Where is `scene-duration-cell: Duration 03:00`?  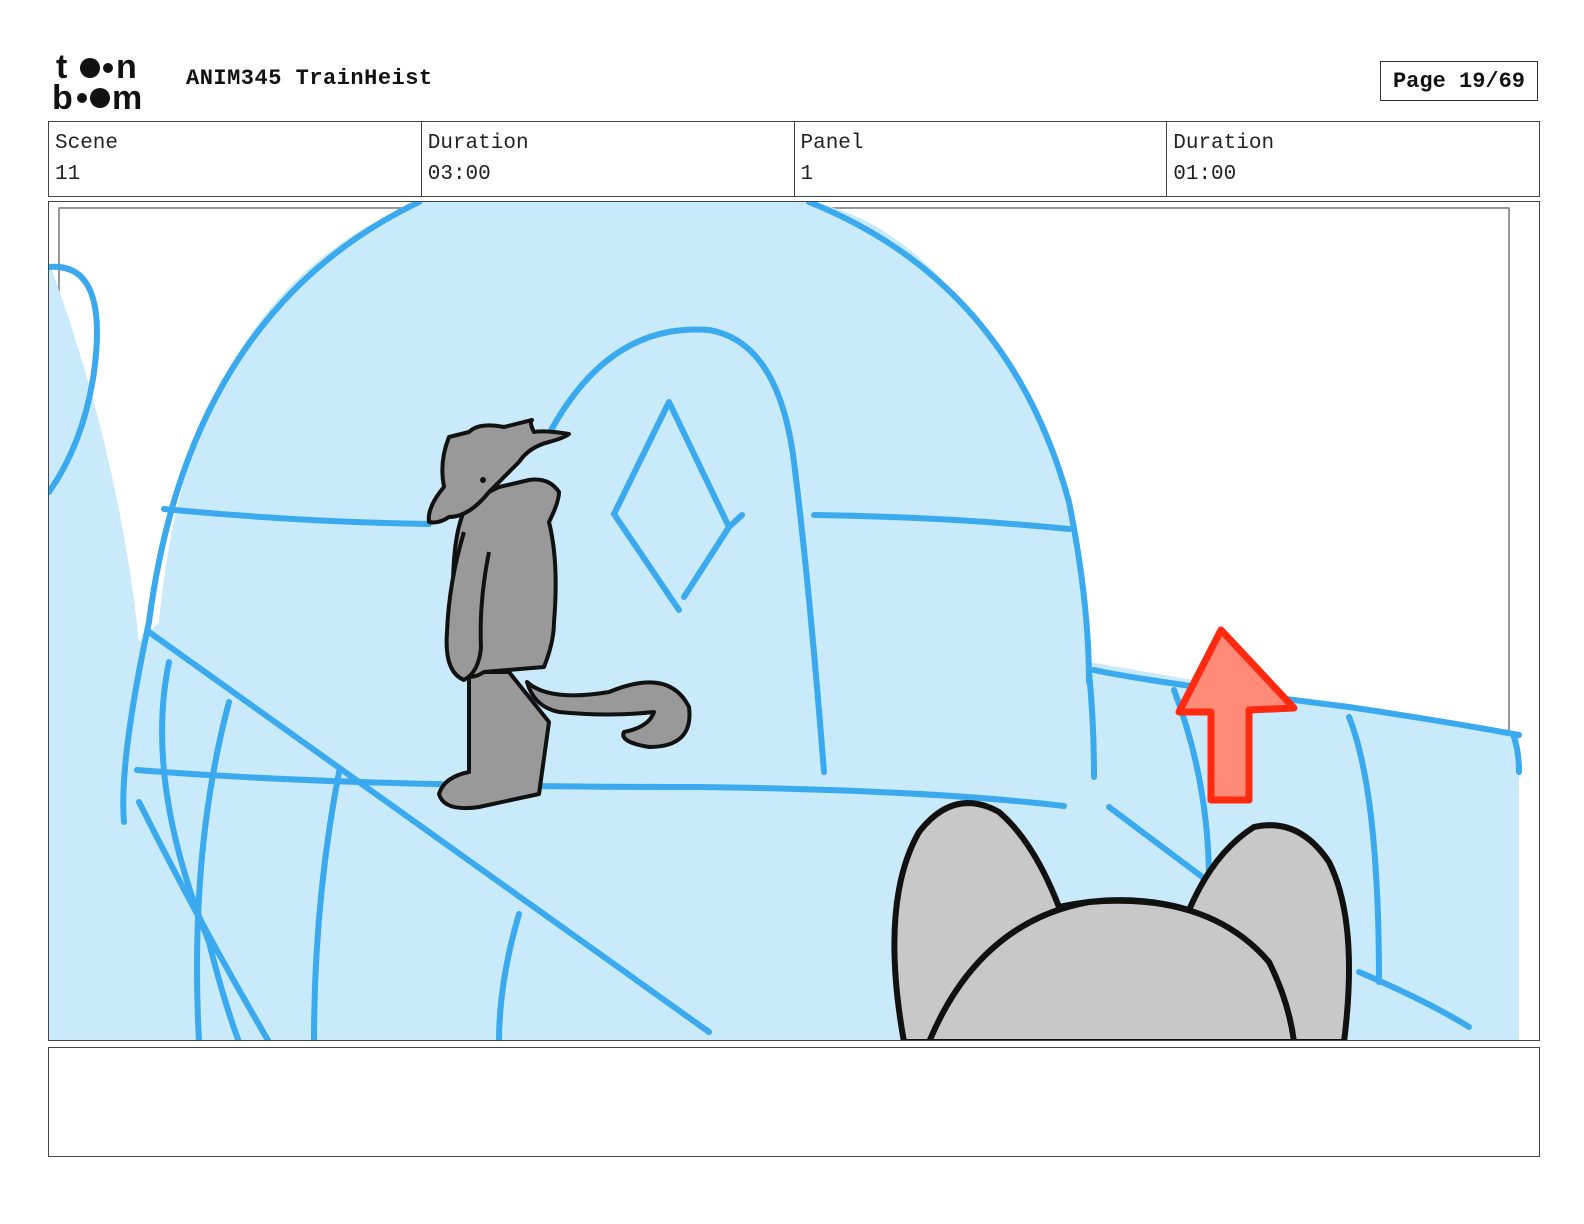 scene-duration-cell: Duration 03:00 is located at coordinates (608, 159).